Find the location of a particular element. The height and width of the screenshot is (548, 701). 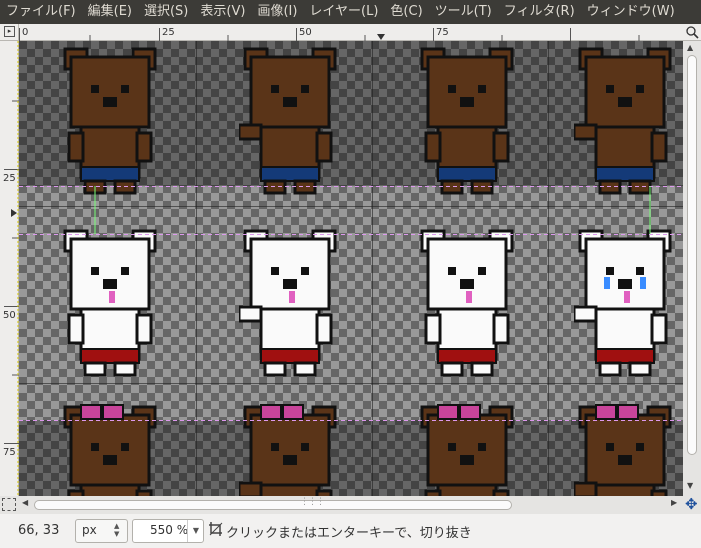

status-bar: 66, 33 px ▲ ▼ 550 % ▼ クリックまたはエンターキーで、切り抜き is located at coordinates (350, 531).